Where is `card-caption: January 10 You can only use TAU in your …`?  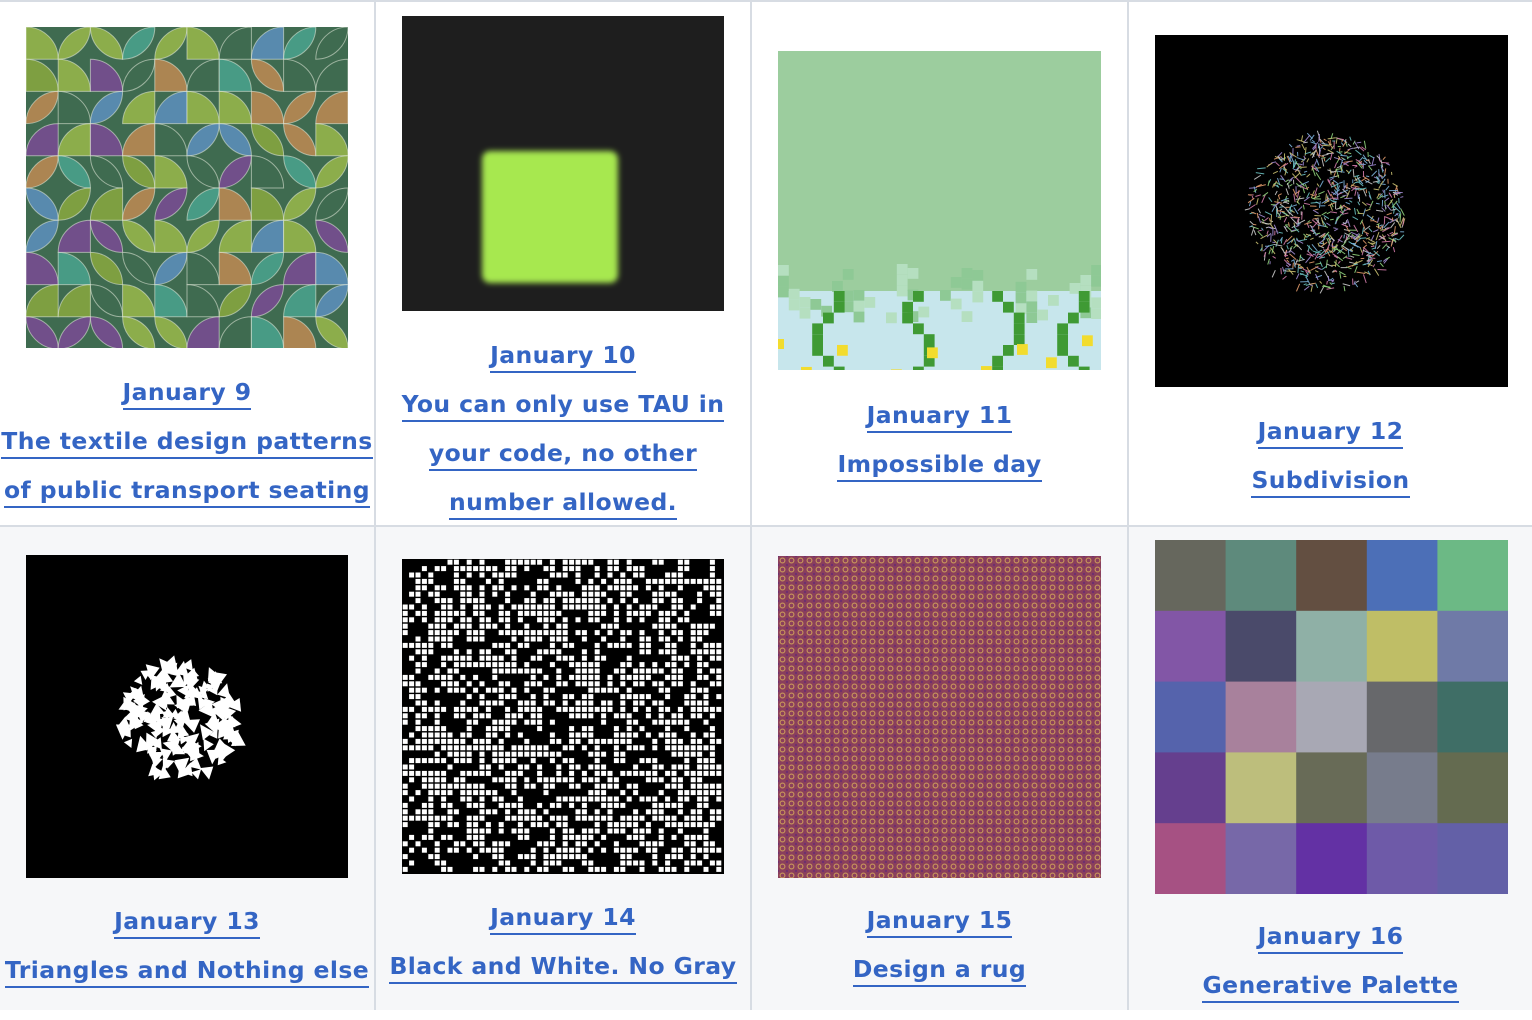
card-caption: January 10 You can only use TAU in your … is located at coordinates (563, 439).